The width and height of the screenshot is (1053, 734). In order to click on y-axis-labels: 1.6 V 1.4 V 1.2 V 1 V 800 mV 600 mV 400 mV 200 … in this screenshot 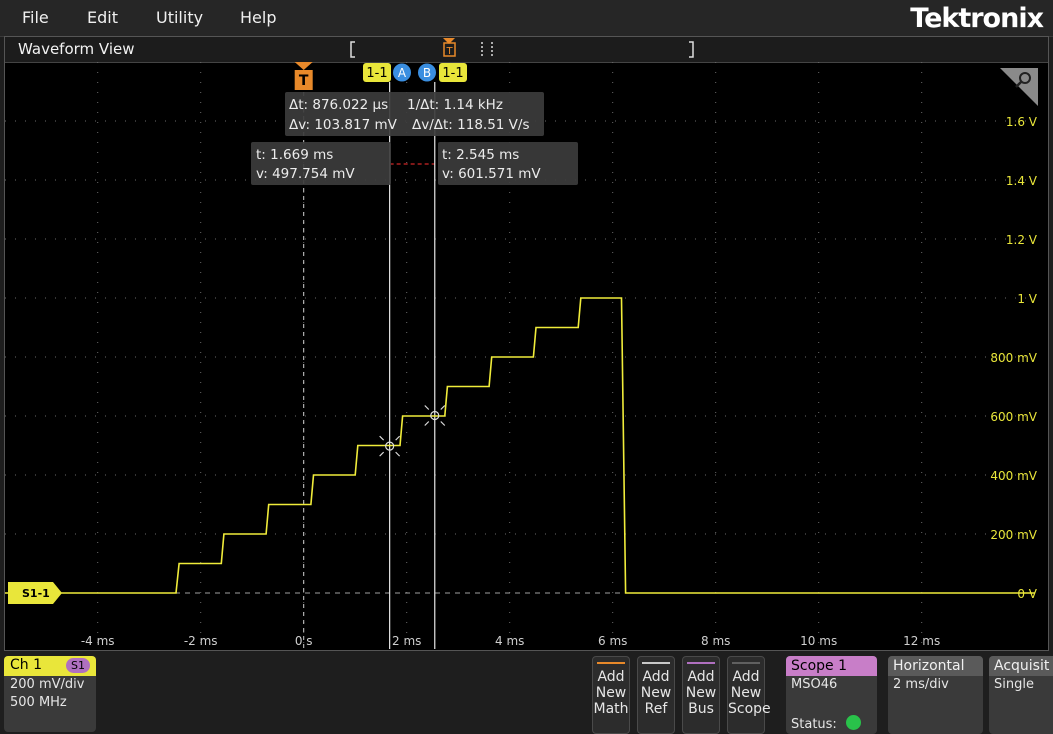, I will do `click(1013, 358)`.